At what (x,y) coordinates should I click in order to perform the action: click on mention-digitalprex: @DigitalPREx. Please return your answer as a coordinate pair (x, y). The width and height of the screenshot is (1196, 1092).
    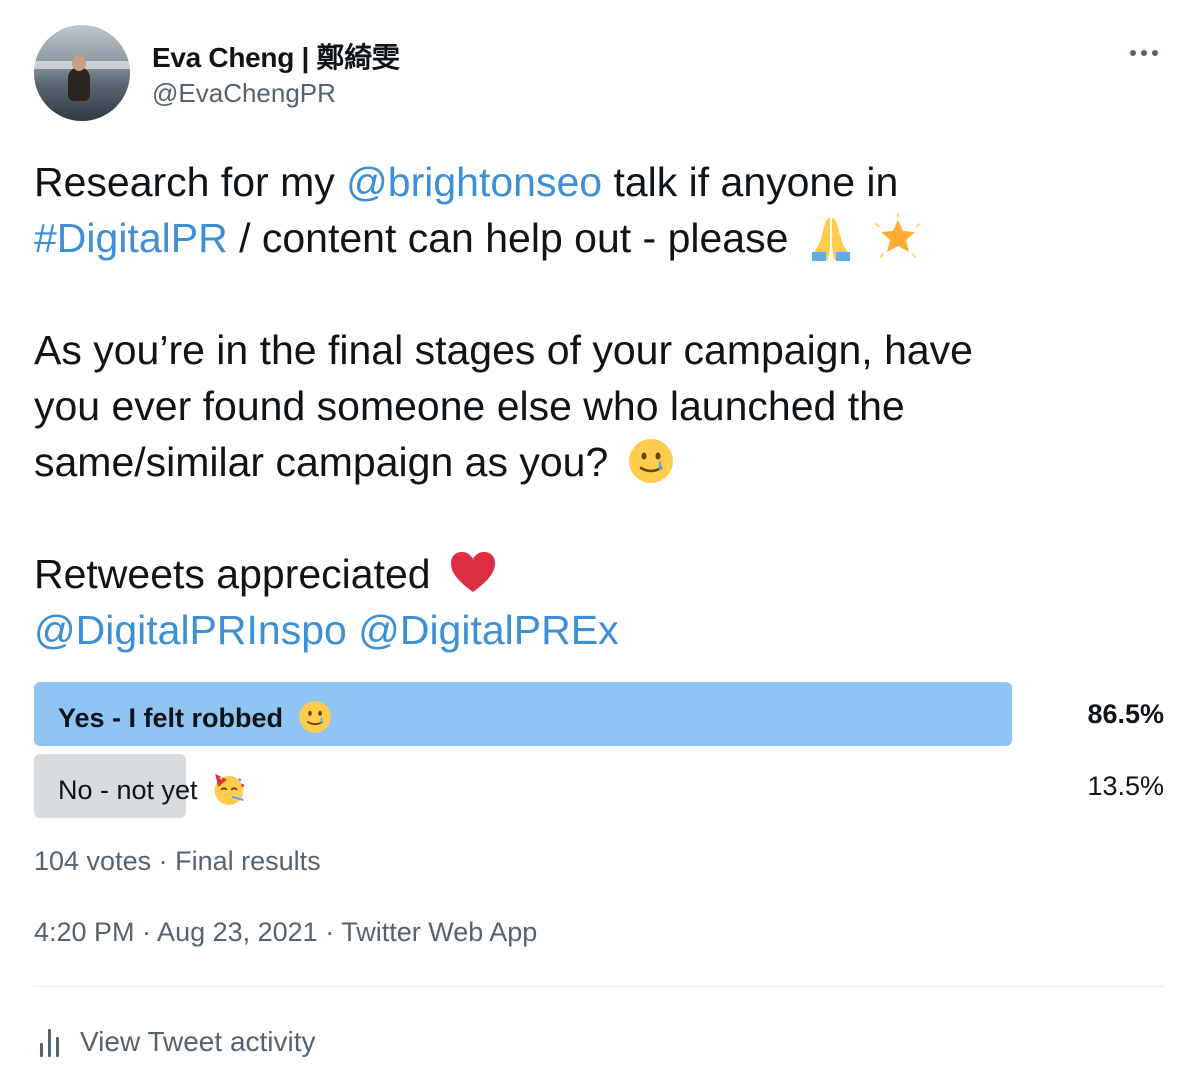
    Looking at the image, I should click on (488, 630).